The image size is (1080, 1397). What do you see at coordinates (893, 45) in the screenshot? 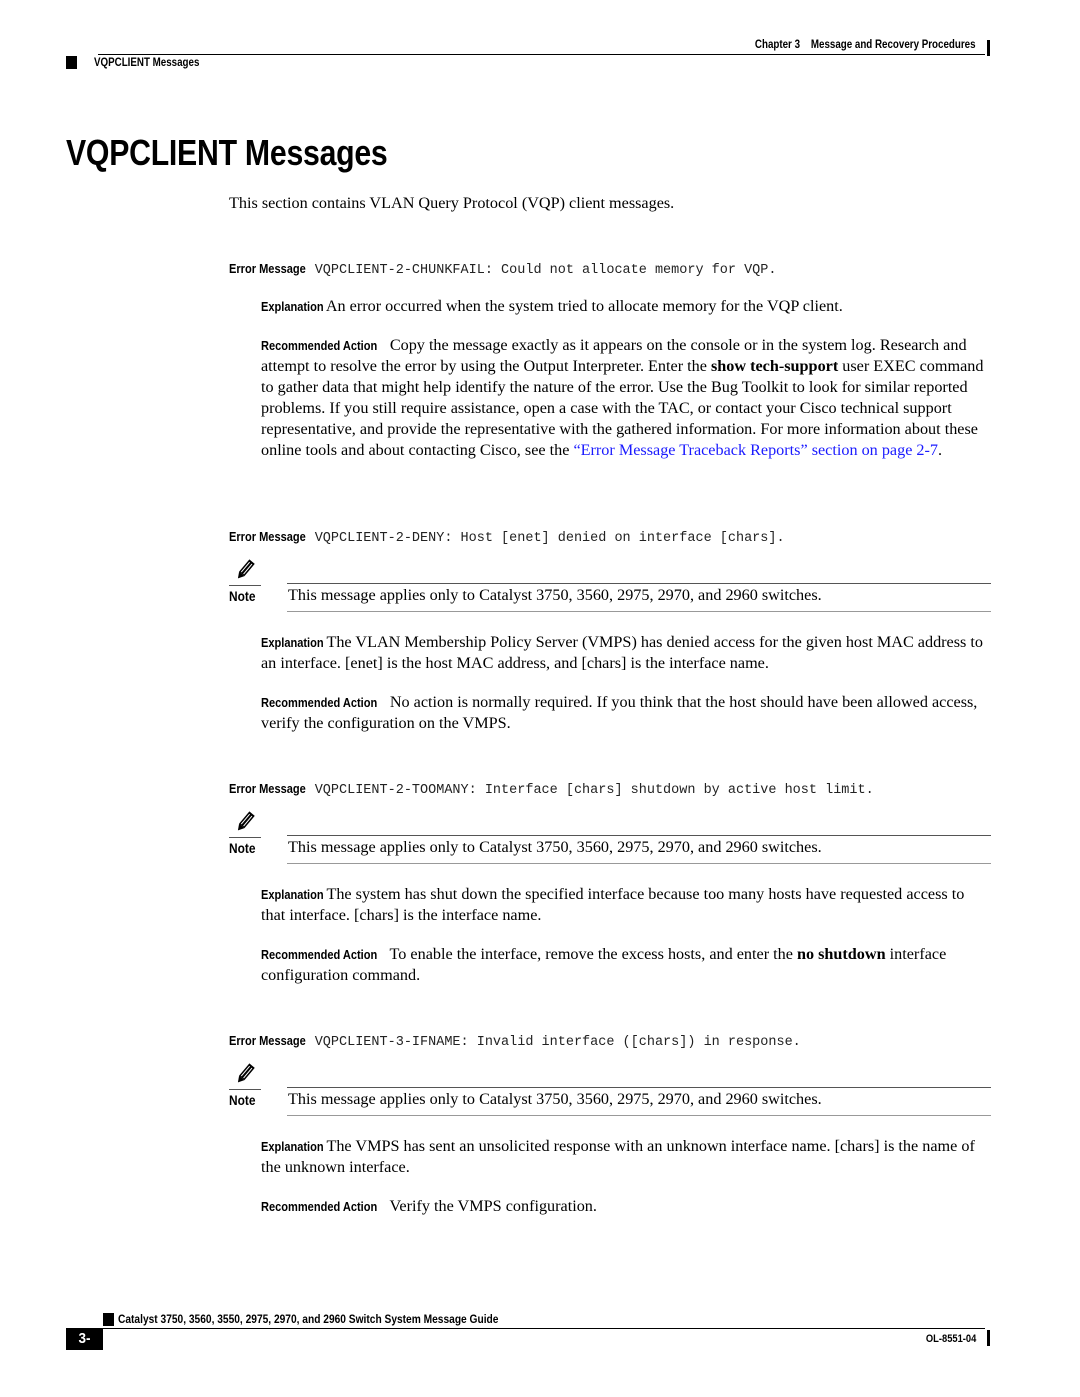
I see `chapter-title: Message and Recovery Procedures` at bounding box center [893, 45].